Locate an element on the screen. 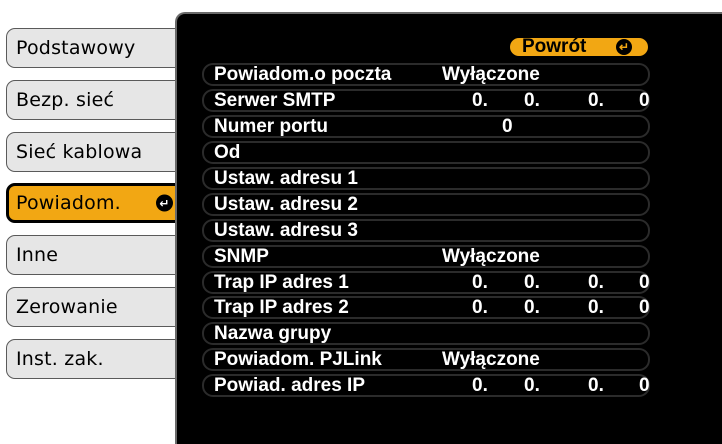  tab-label: Inst. zak. is located at coordinates (60, 359).